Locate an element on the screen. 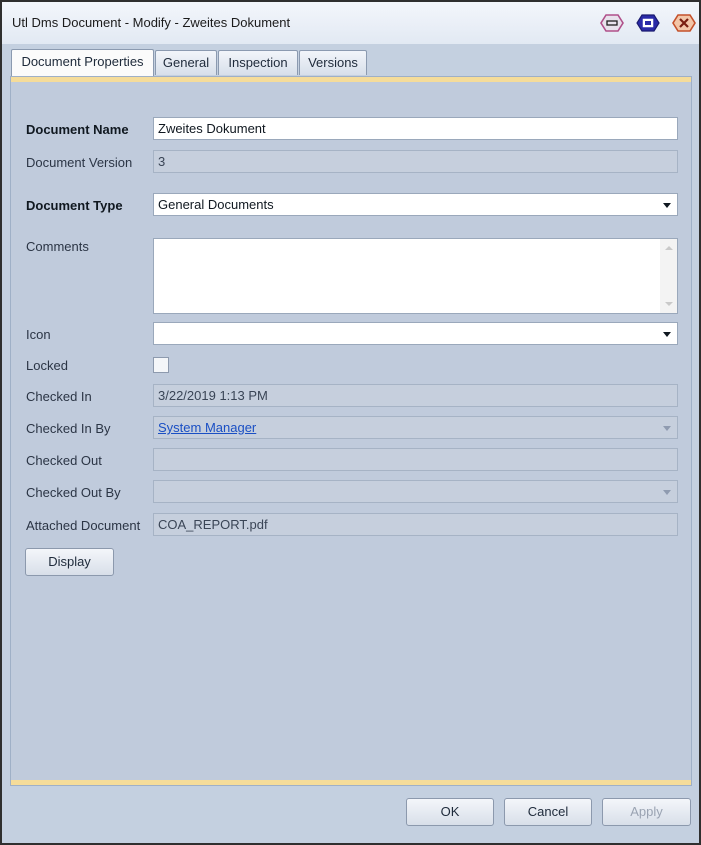  checked-out-field is located at coordinates (415, 459).